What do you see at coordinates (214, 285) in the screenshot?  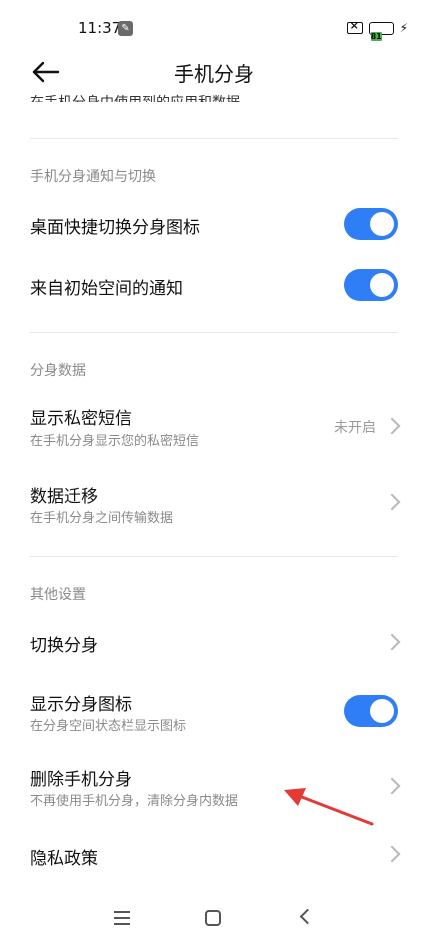 I see `row-origin-notify: 来自初始空间的通知` at bounding box center [214, 285].